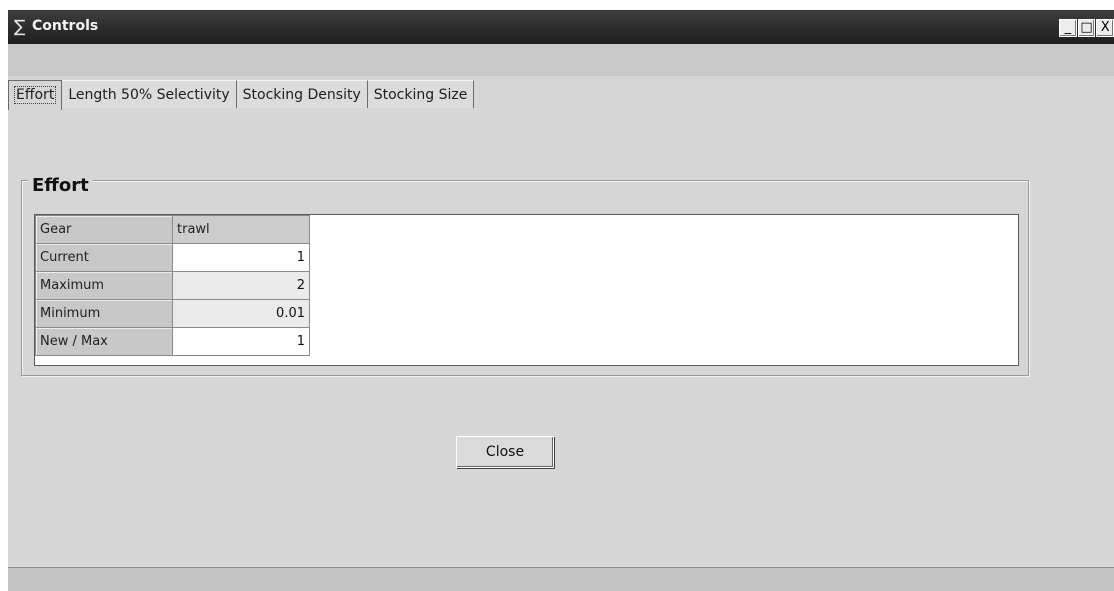 The width and height of the screenshot is (1114, 591). What do you see at coordinates (561, 27) in the screenshot?
I see `title-bar: ∑ Controls _ □ X` at bounding box center [561, 27].